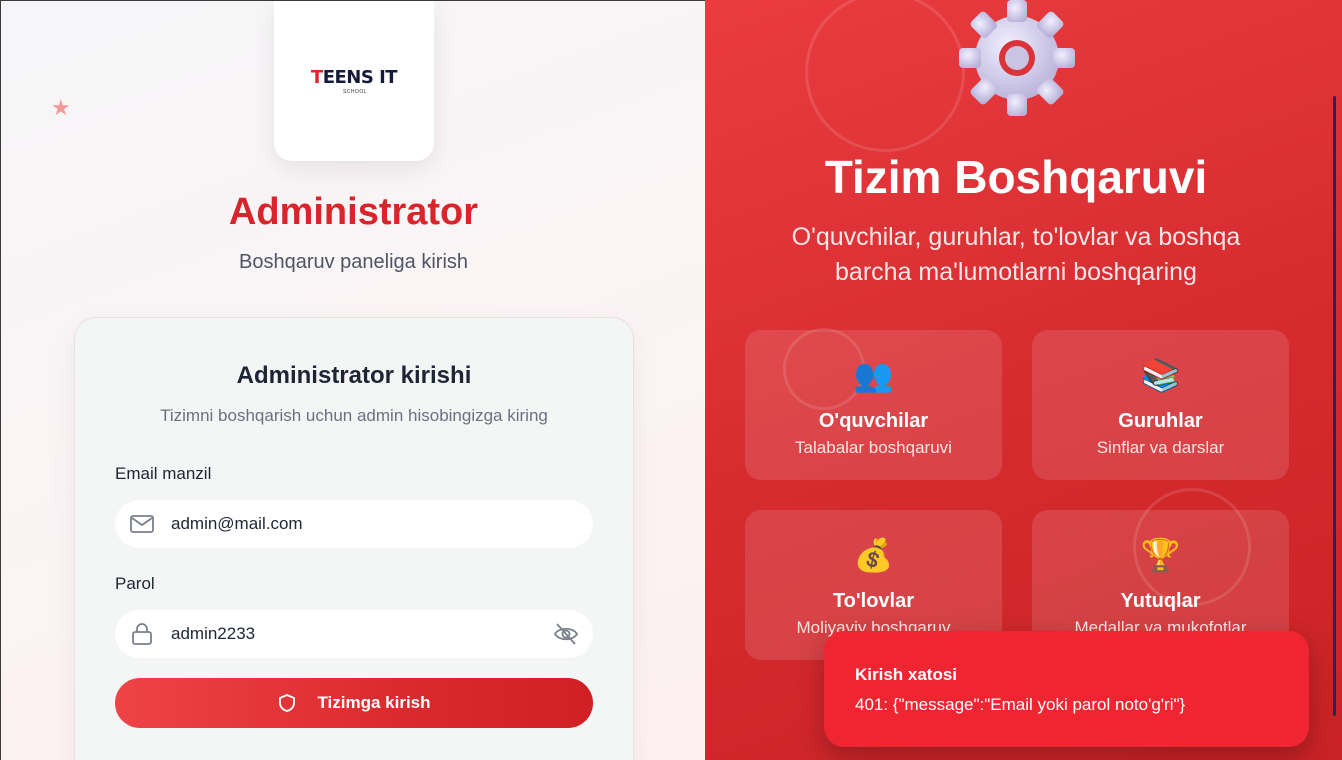 This screenshot has height=760, width=1342. I want to click on password-value: admin2233, so click(213, 633).